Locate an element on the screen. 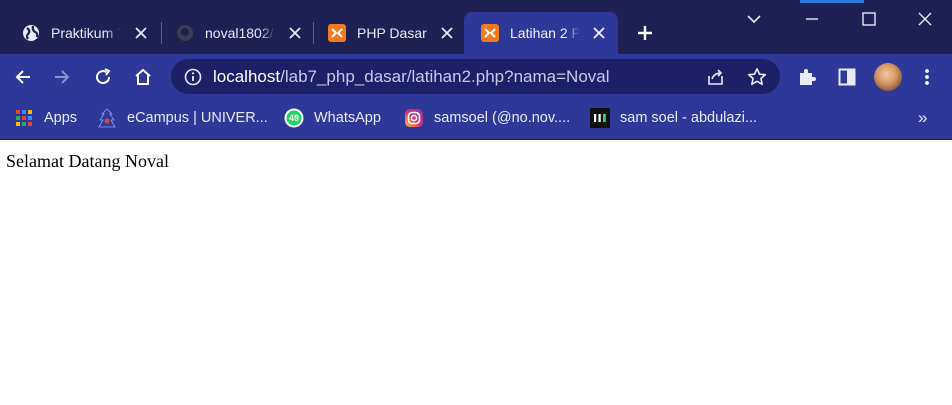  tab-label: noval1802/ is located at coordinates (239, 33).